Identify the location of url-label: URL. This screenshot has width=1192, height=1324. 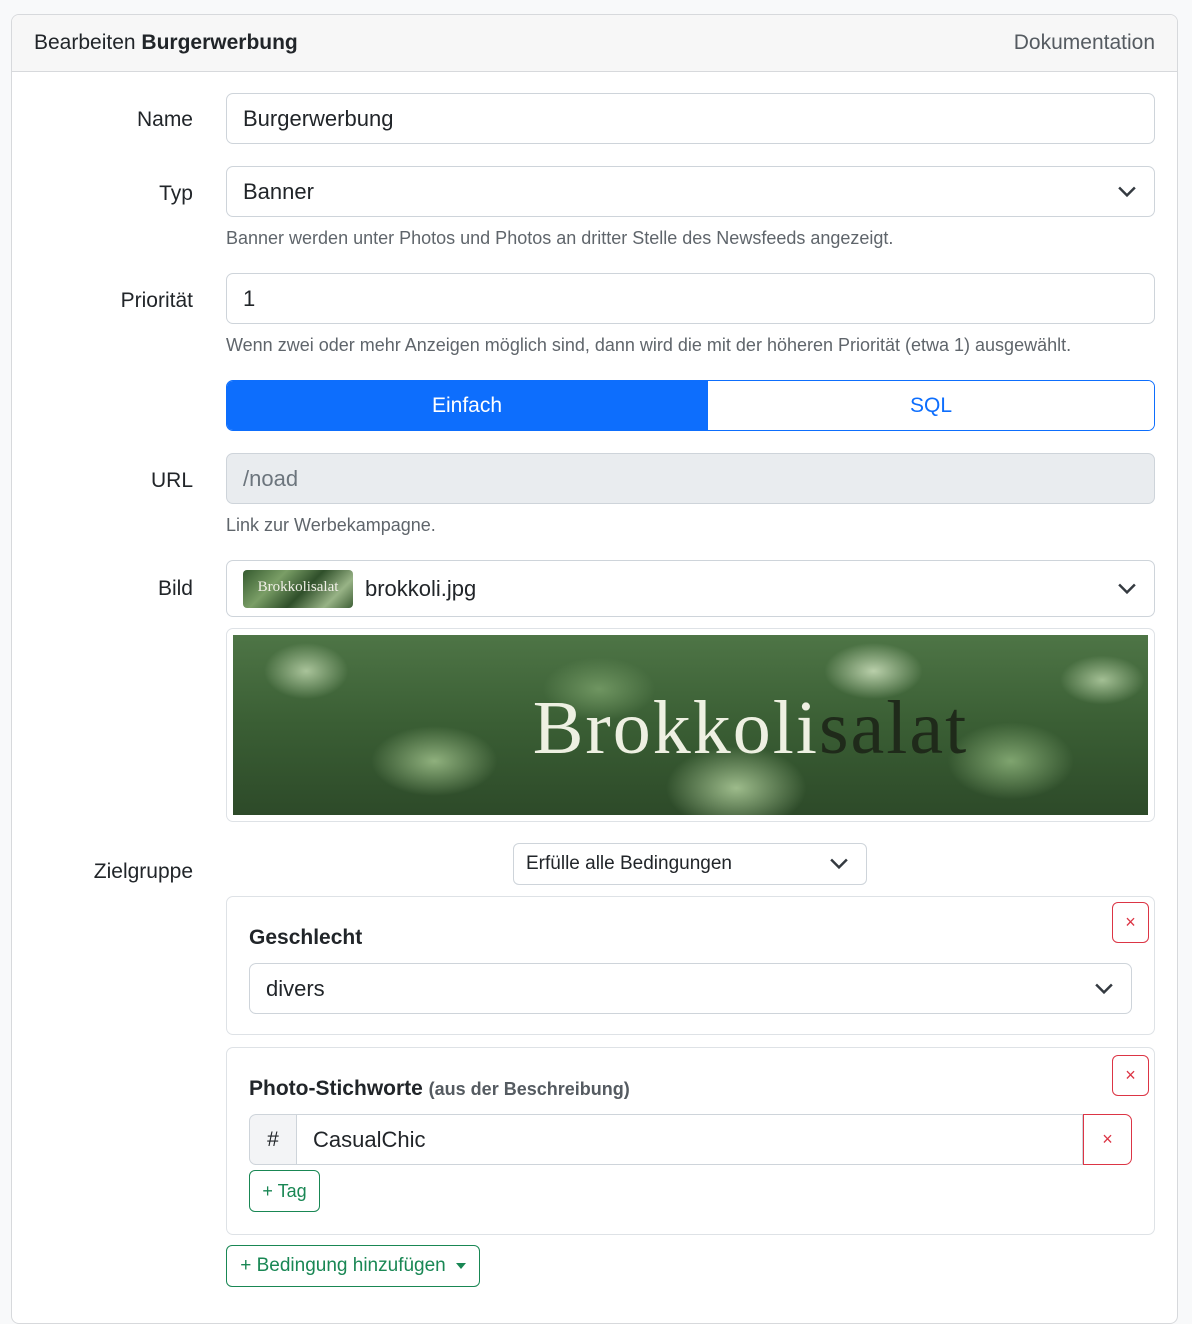
(171, 480).